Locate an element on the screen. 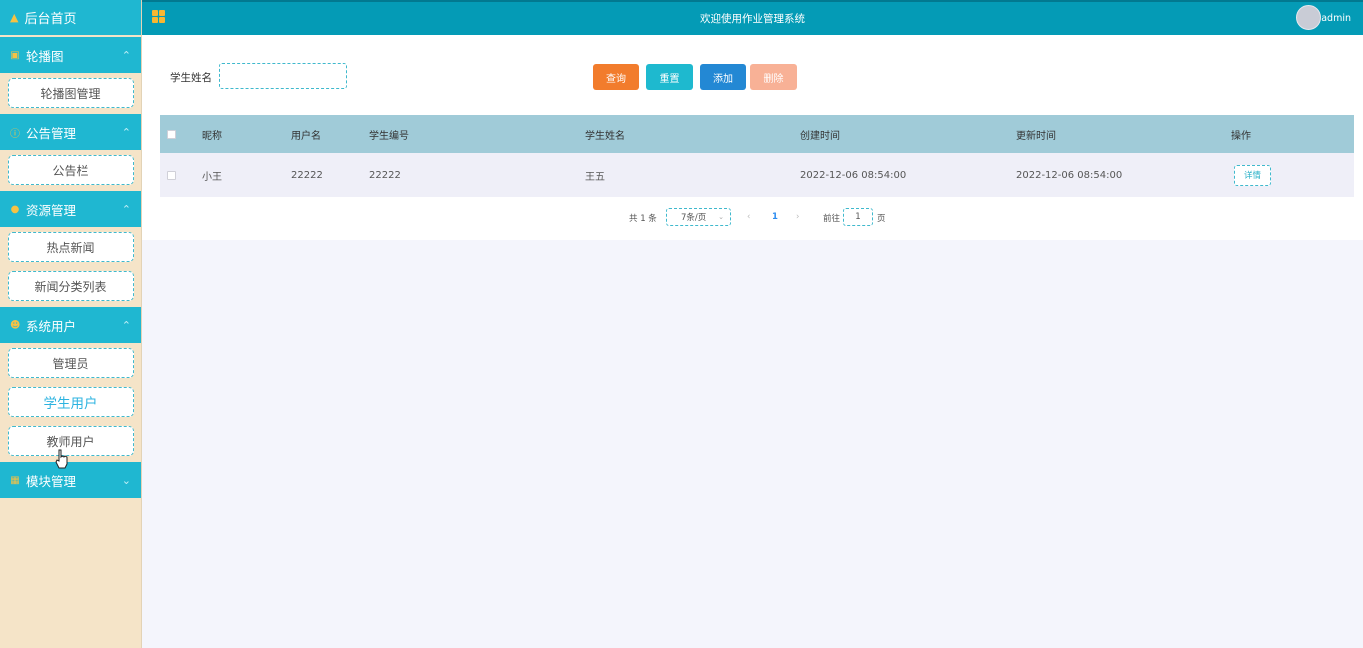  detail-button: 详情 is located at coordinates (1252, 175).